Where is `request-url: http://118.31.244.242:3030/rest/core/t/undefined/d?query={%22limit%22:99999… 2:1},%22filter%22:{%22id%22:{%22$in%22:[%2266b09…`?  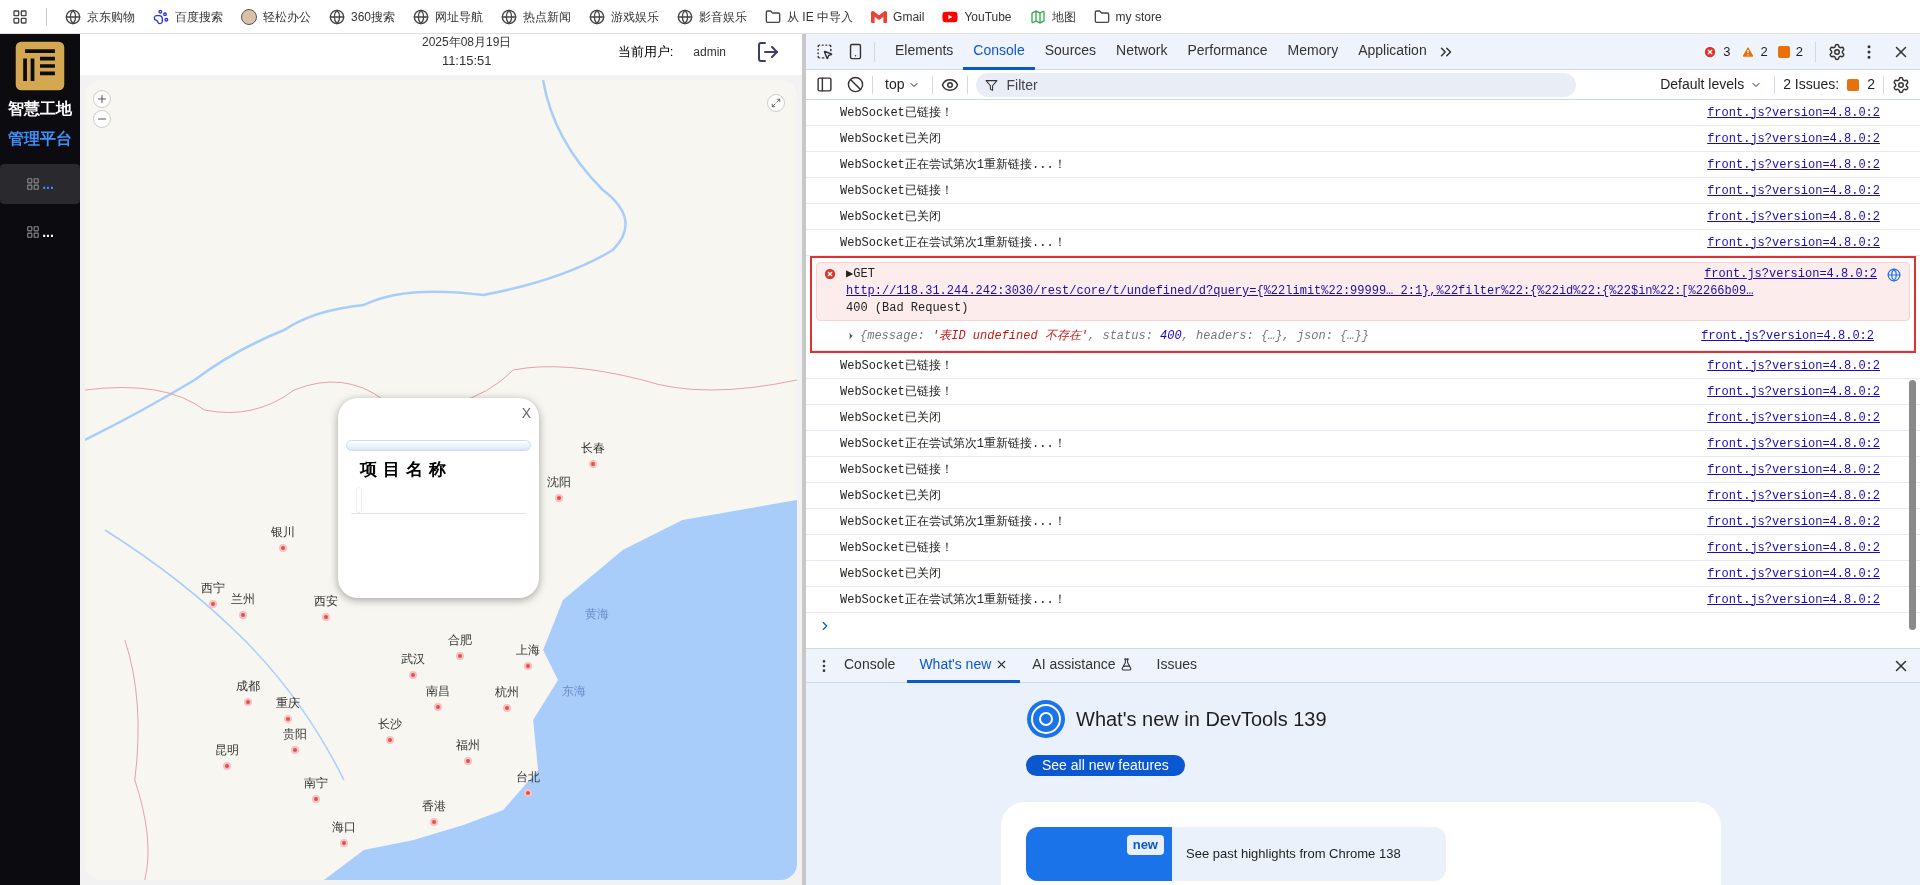
request-url: http://118.31.244.242:3030/rest/core/t/undefined/d?query={%22limit%22:99999… 2:1},%22filter%22:{%22id%22:{%22$in%22:[%2266b09… is located at coordinates (1373, 291).